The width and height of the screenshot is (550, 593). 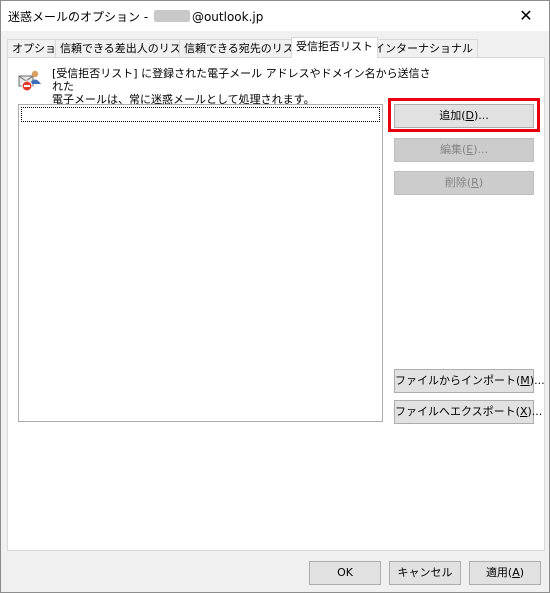 What do you see at coordinates (334, 47) in the screenshot?
I see `tab-blocked-senders: 受信拒否リスト` at bounding box center [334, 47].